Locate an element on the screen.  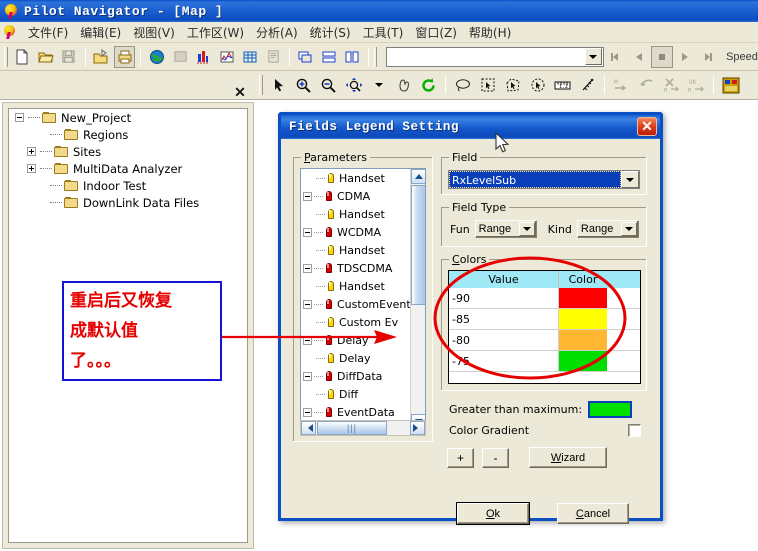
stop-icon is located at coordinates (662, 56).